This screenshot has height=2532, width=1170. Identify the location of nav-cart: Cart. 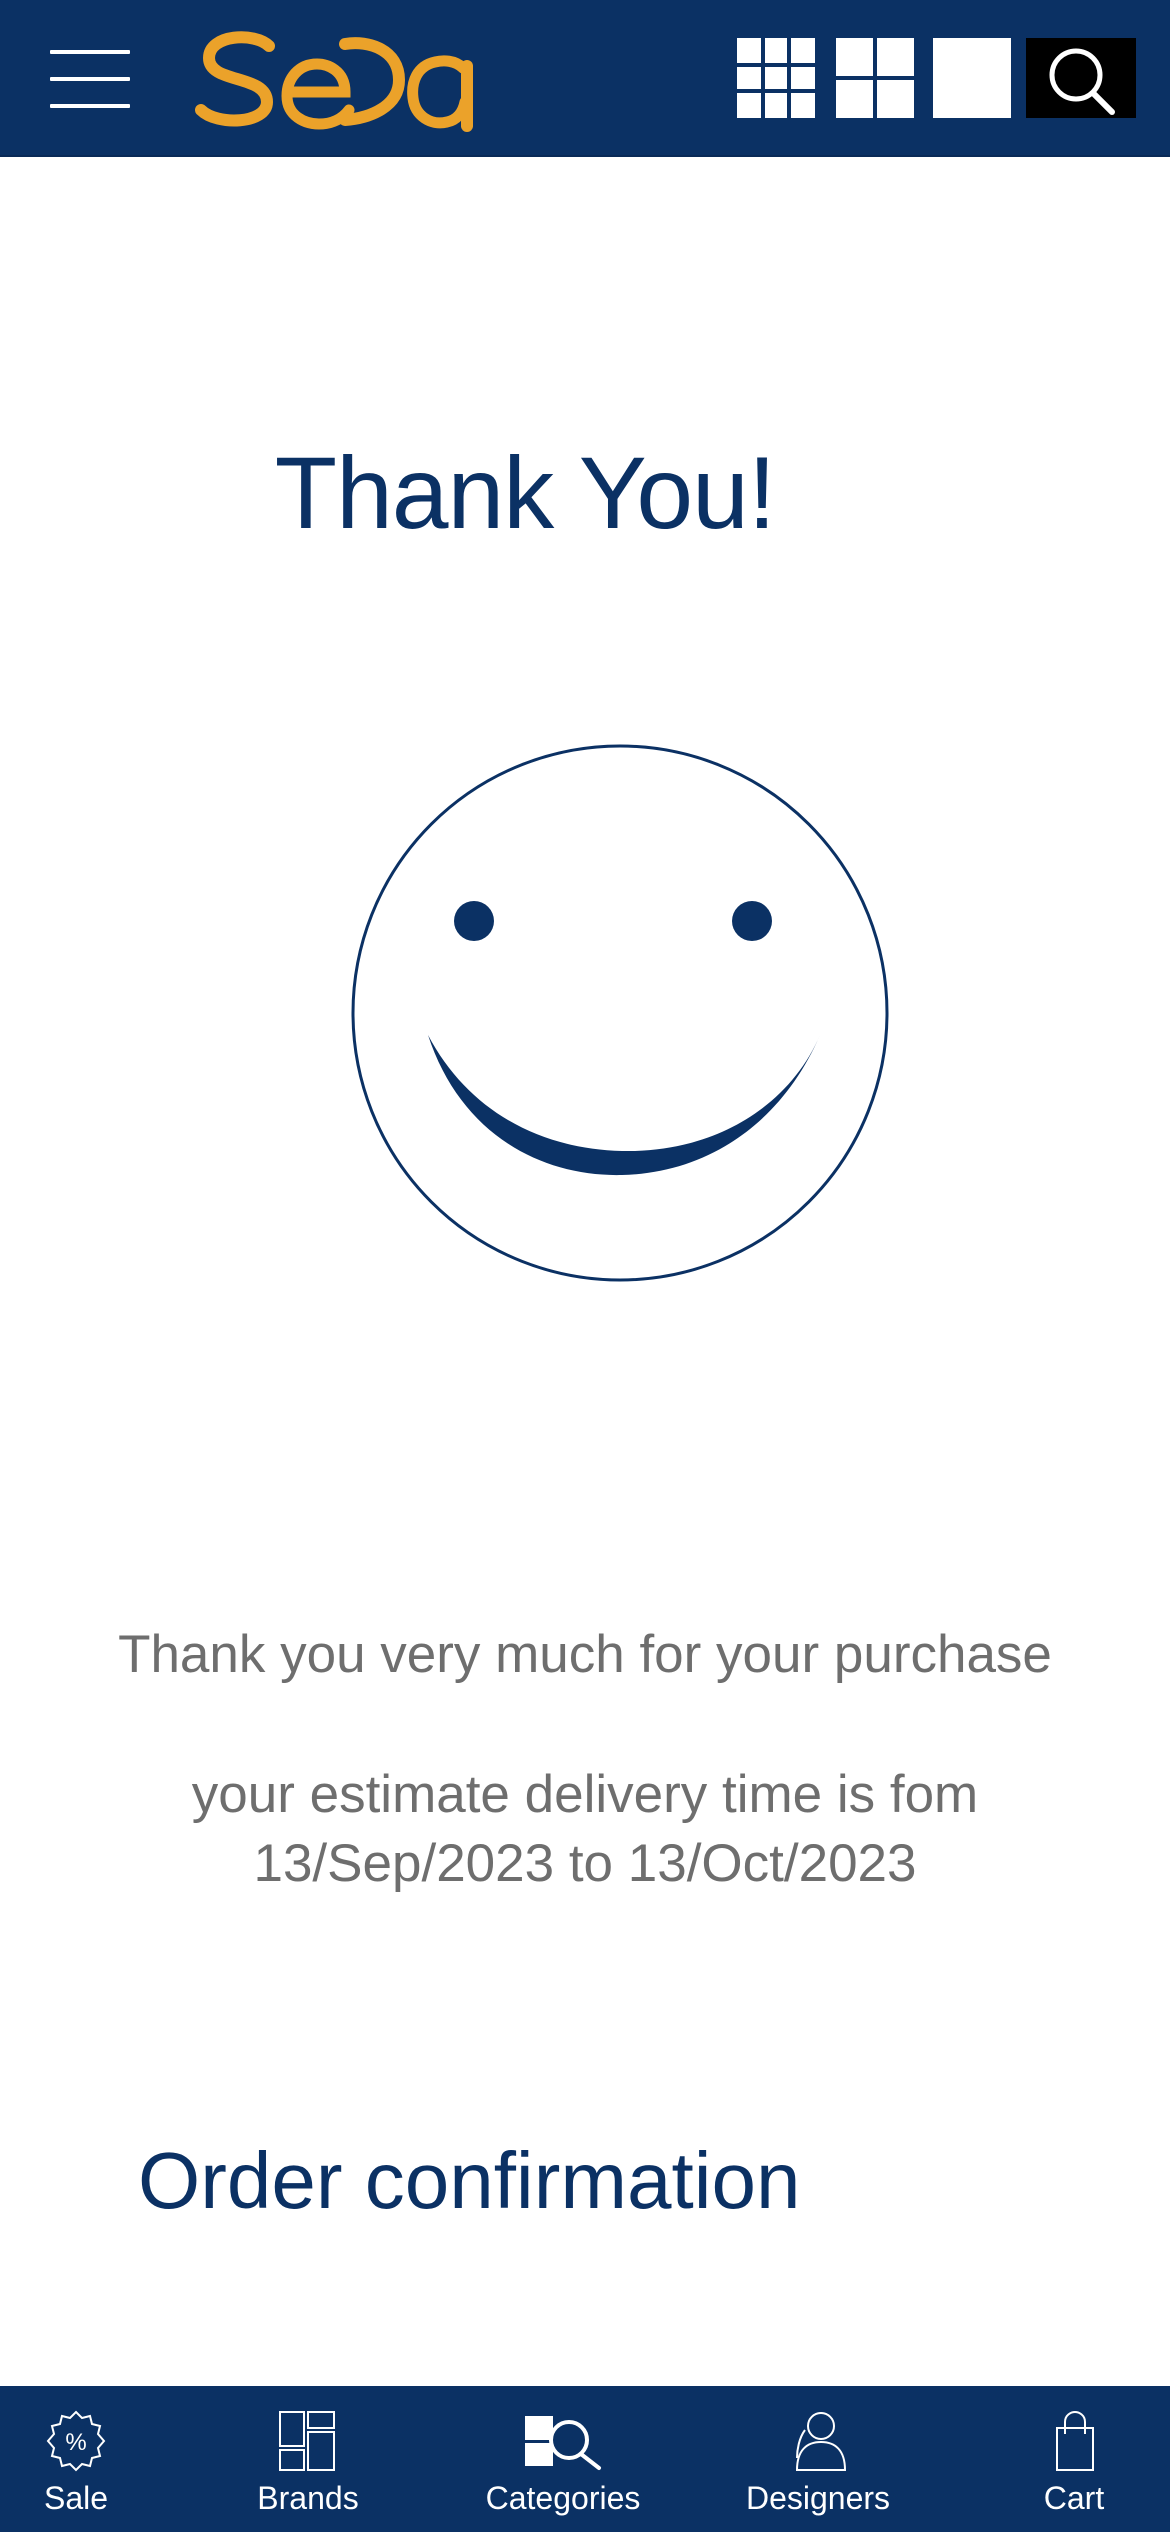
(1074, 2459).